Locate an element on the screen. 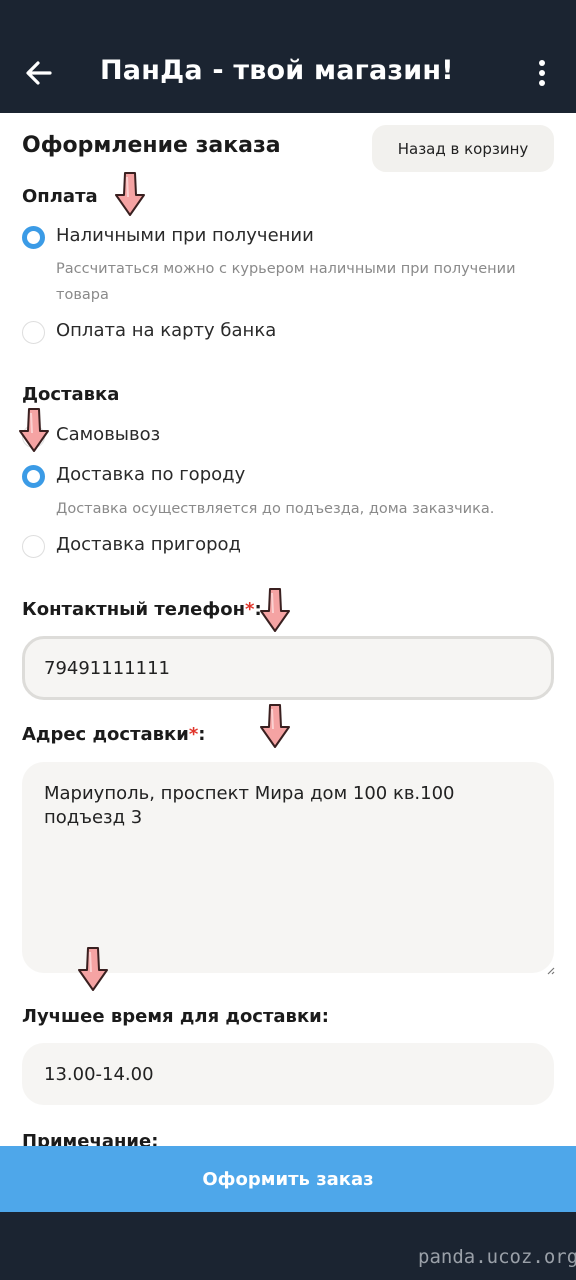  more-vertical-icon is located at coordinates (542, 73).